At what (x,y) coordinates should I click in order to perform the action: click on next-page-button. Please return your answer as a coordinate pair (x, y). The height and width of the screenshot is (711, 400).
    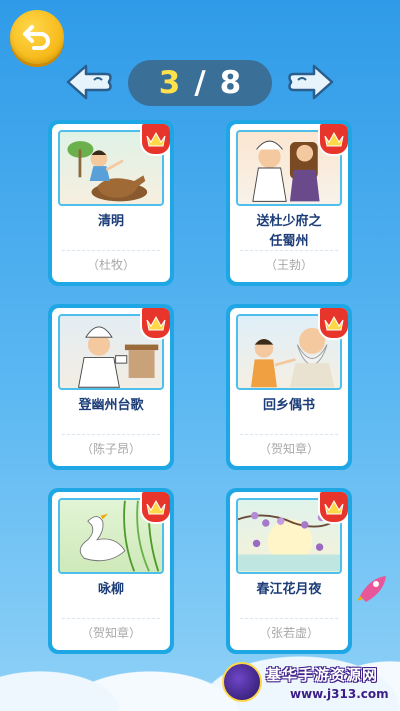
    Looking at the image, I should click on (311, 82).